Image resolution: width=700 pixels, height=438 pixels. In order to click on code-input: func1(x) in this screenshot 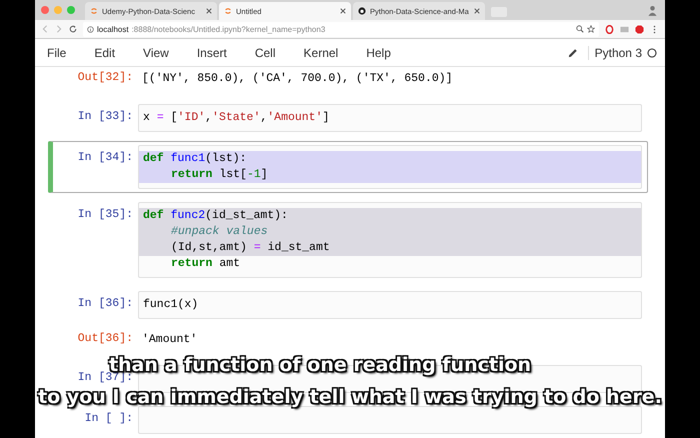, I will do `click(390, 305)`.